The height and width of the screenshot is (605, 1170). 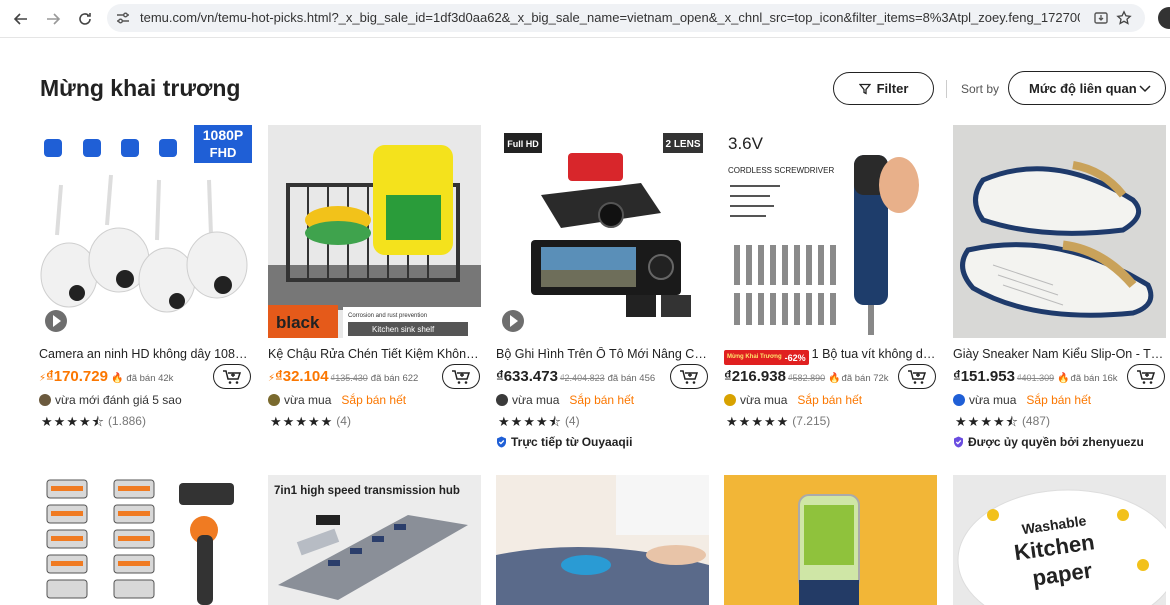 I want to click on sold-count: đã bán 456, so click(x=631, y=378).